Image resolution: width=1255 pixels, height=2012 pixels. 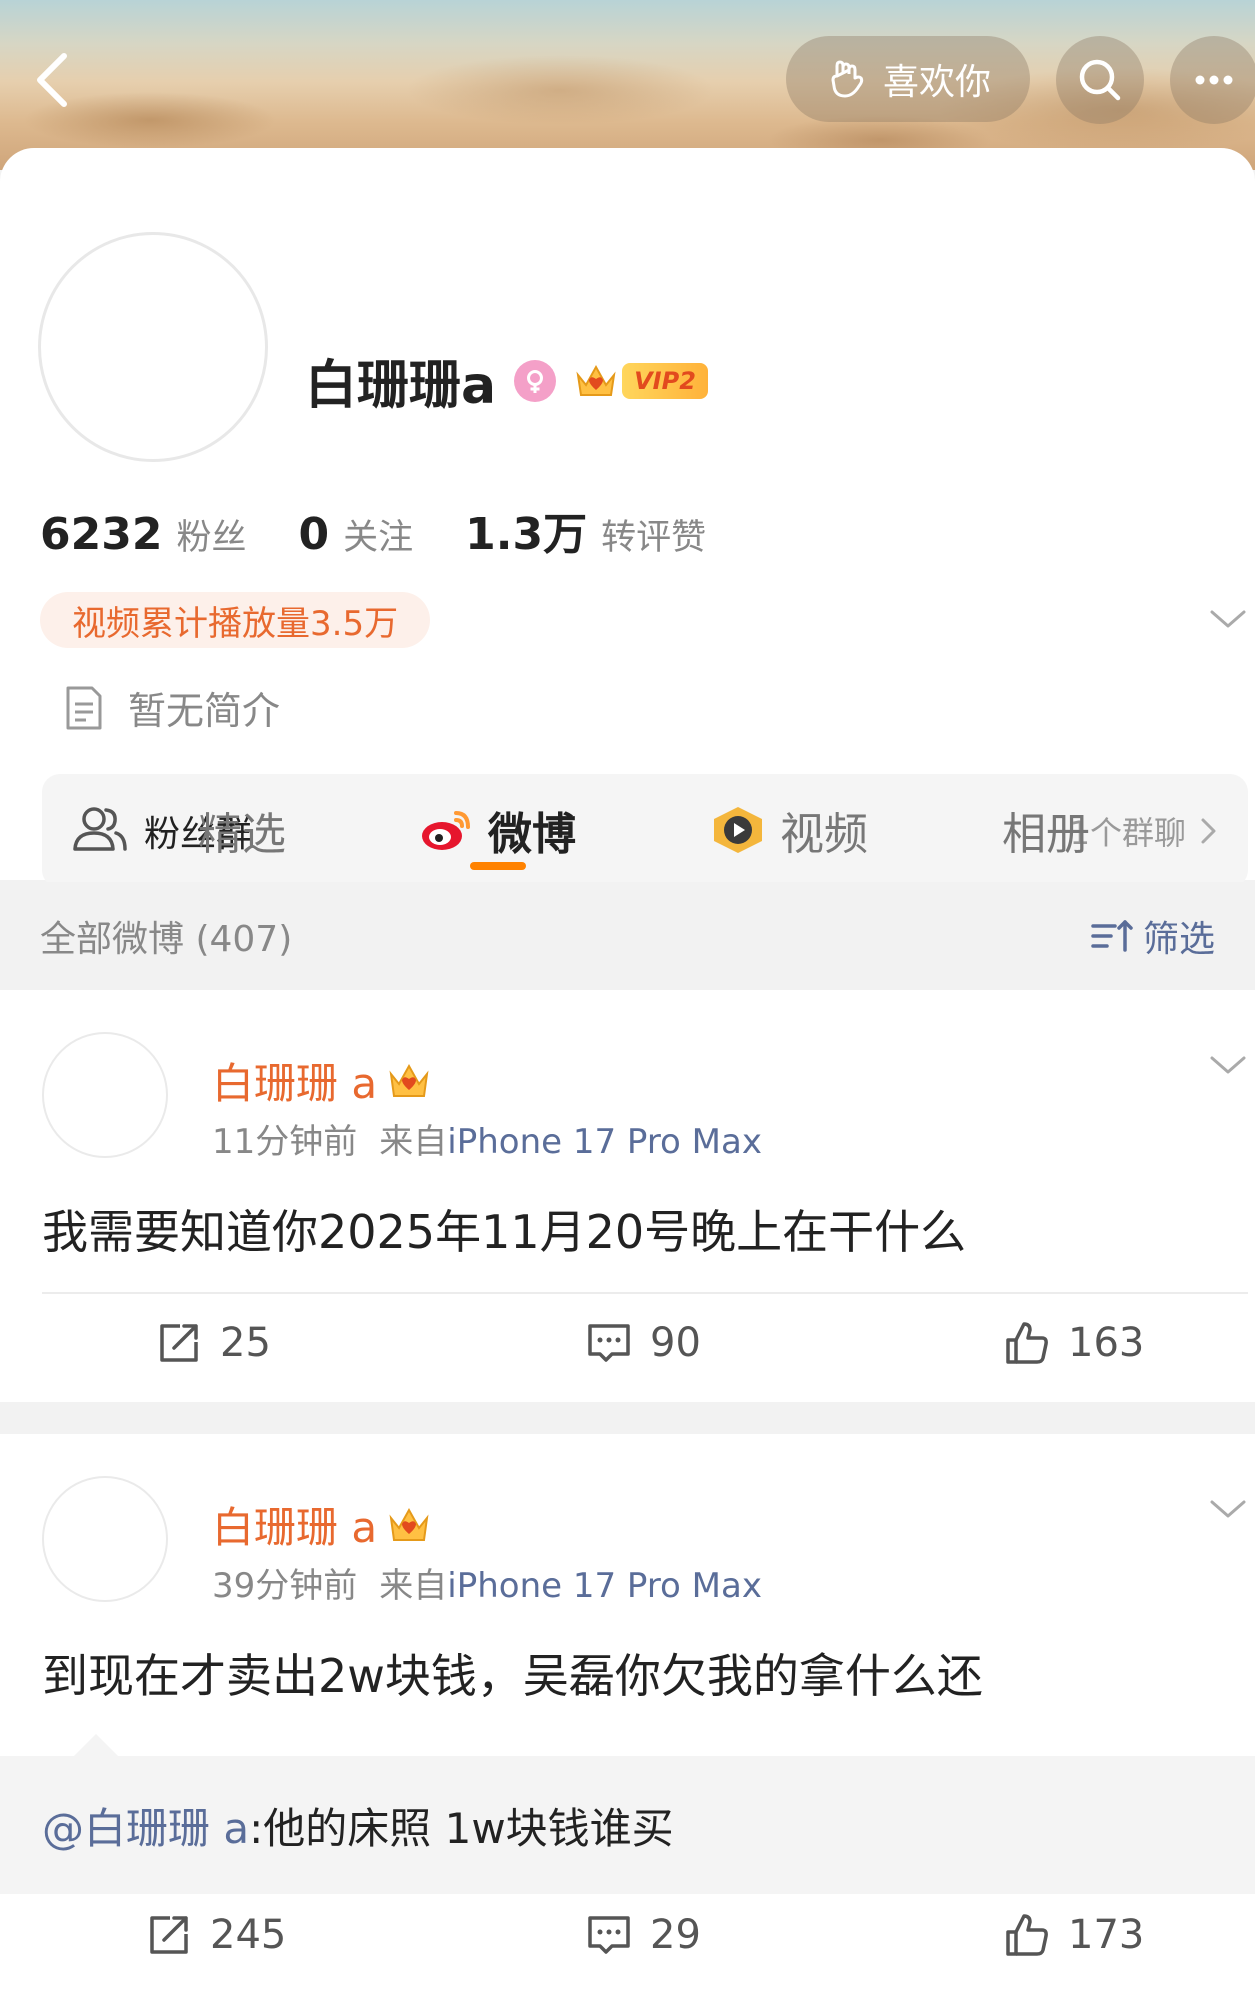 I want to click on repost-button: 245, so click(x=216, y=1935).